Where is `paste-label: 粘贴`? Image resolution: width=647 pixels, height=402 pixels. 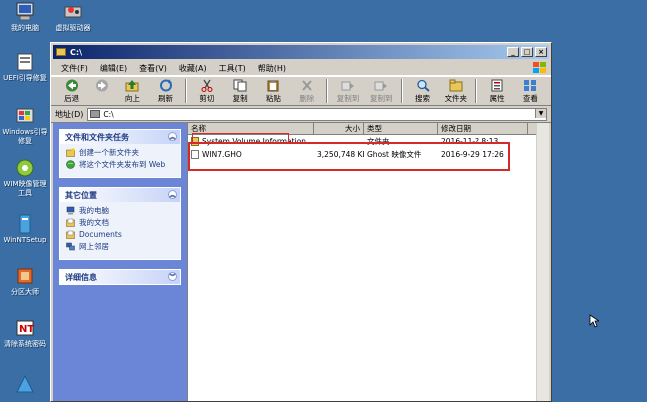 paste-label: 粘贴 is located at coordinates (273, 98).